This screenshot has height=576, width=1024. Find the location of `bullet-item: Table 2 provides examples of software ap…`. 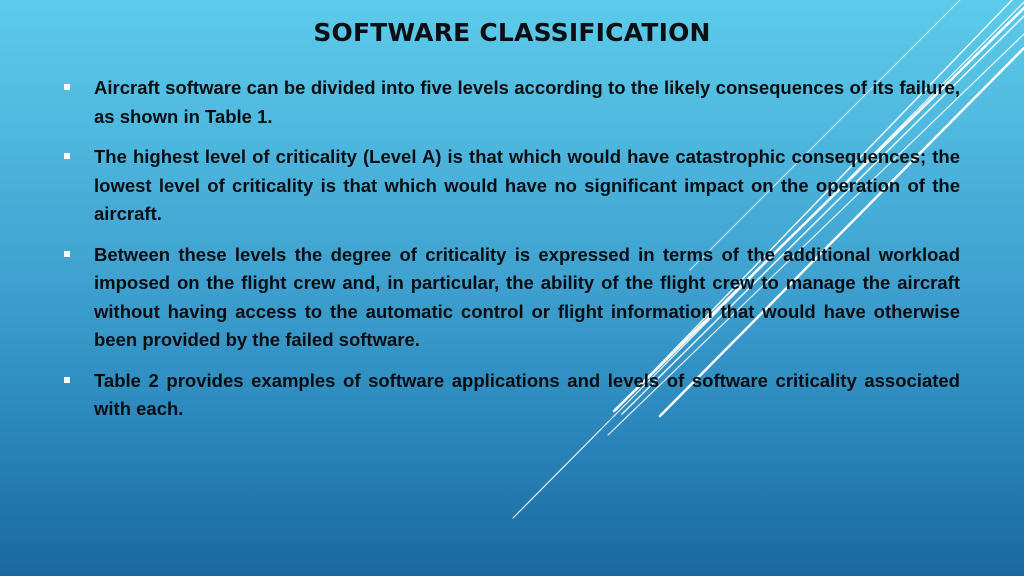

bullet-item: Table 2 provides examples of software ap… is located at coordinates (511, 395).